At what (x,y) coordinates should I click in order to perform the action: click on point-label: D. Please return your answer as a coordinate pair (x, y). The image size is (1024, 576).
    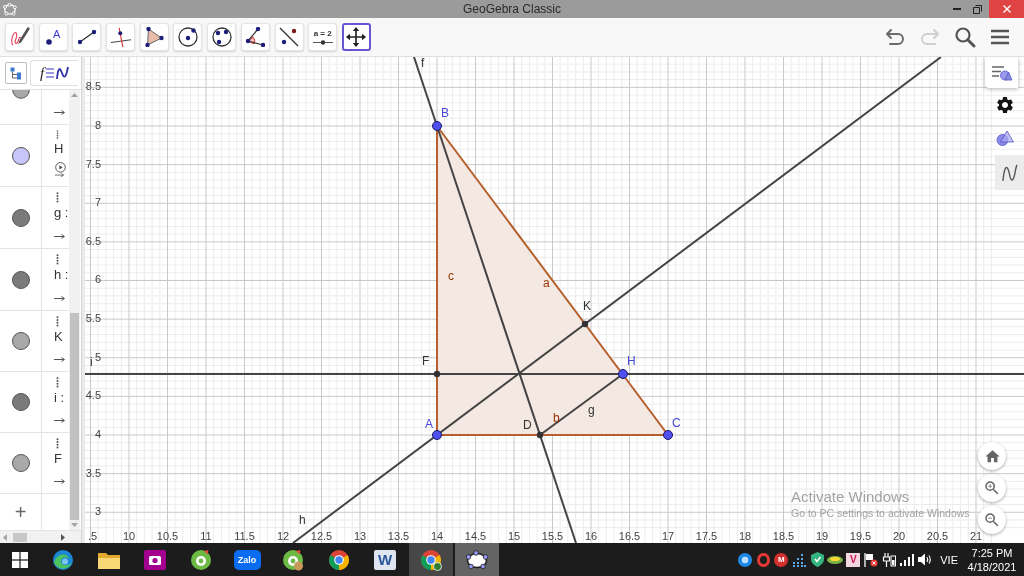
    Looking at the image, I should click on (527, 425).